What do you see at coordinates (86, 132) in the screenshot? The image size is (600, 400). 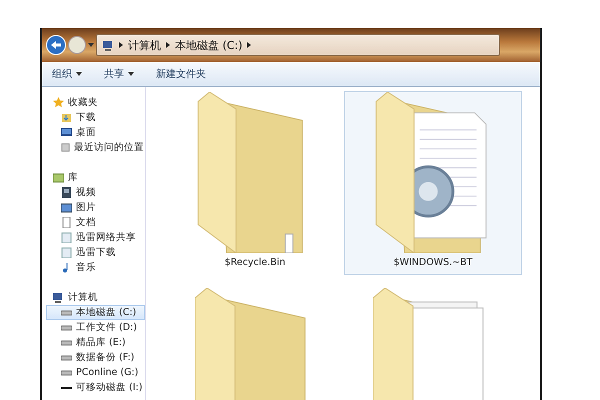 I see `nav-label: 桌面` at bounding box center [86, 132].